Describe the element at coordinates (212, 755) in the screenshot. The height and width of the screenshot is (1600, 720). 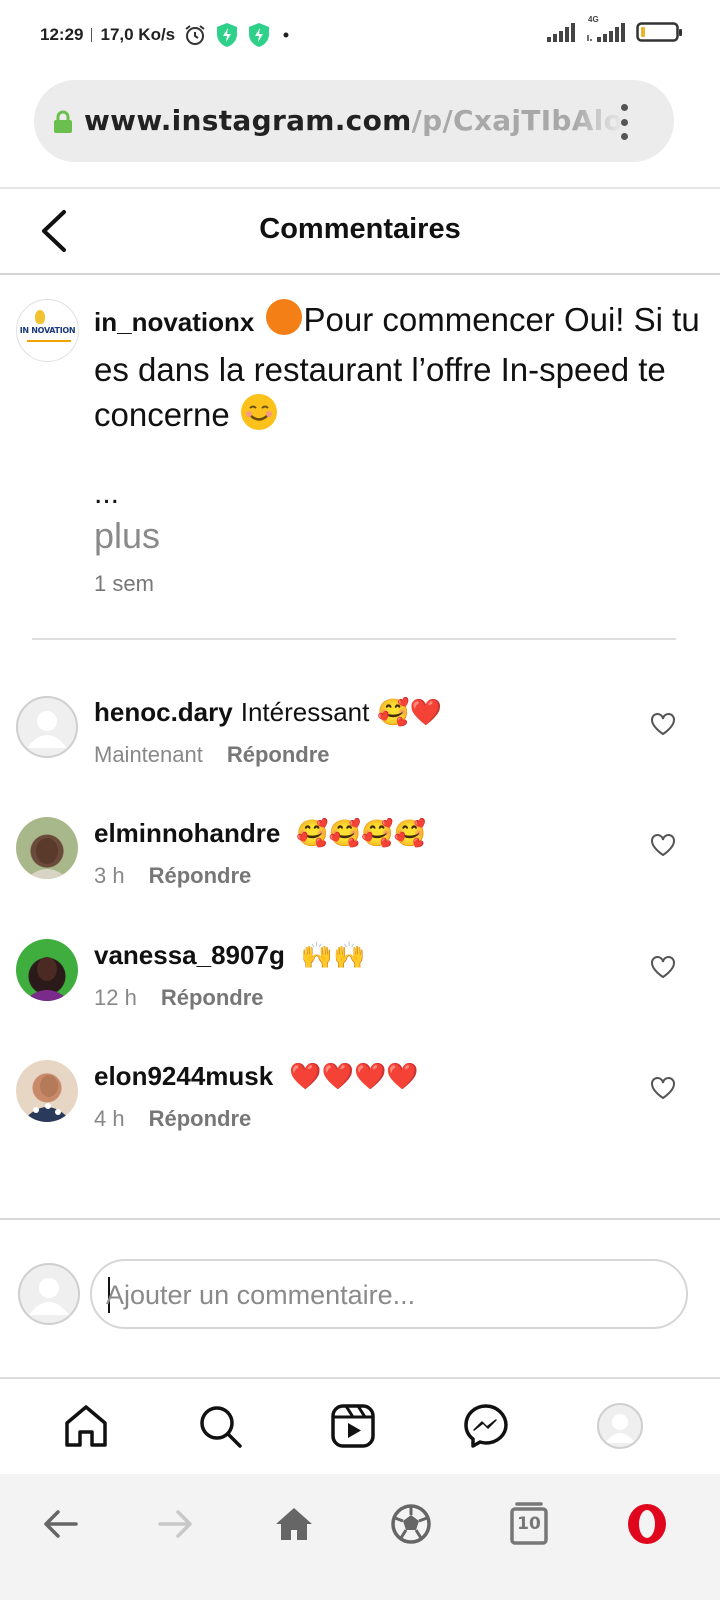
I see `comment-meta: Maintenant Répondre` at that location.